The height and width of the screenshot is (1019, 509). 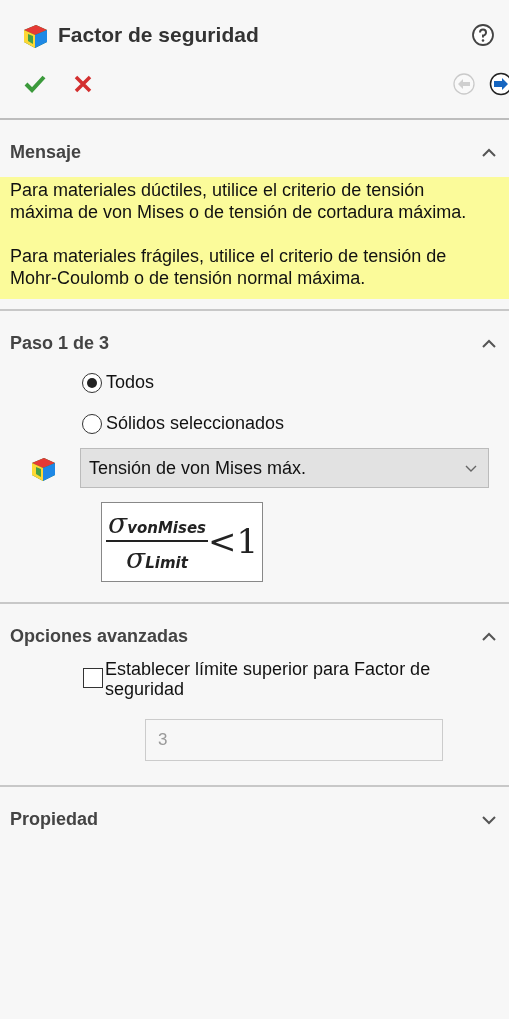 I want to click on section-header: Paso 1 de 3, so click(x=254, y=337).